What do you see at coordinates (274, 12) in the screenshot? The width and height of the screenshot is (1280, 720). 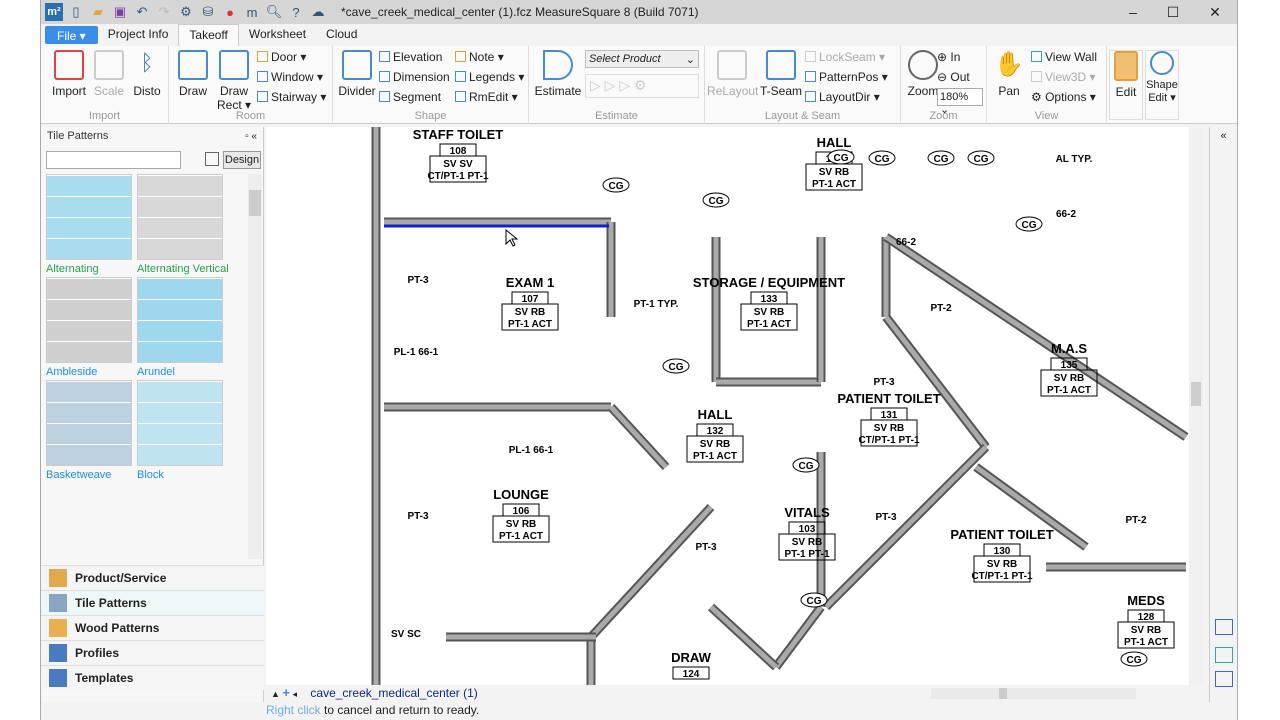 I see `preview-icon: 🔍︎` at bounding box center [274, 12].